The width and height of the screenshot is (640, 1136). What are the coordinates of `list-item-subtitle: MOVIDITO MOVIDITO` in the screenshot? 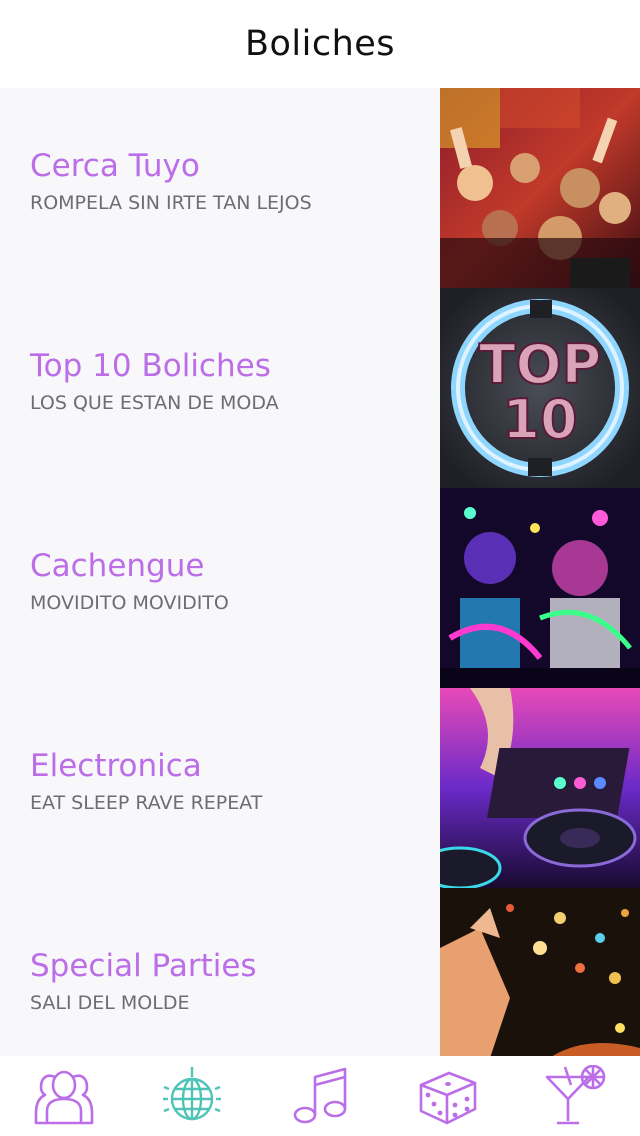 It's located at (129, 603).